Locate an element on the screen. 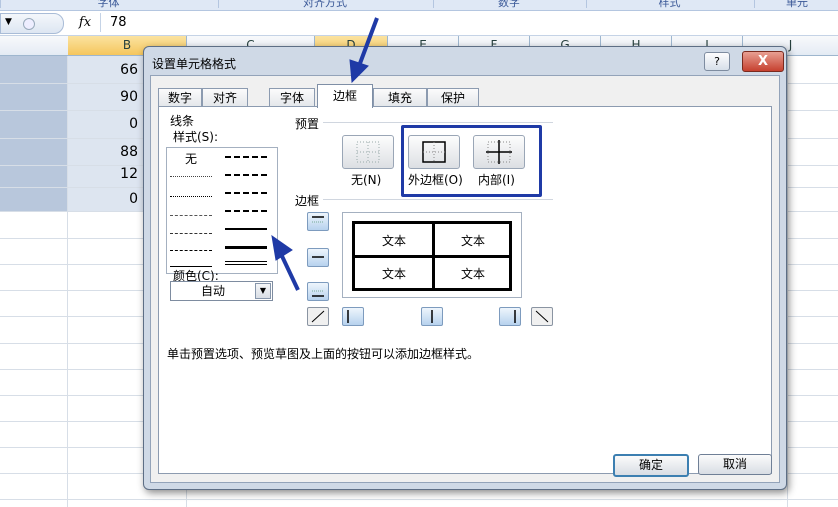  annotation-arrows is located at coordinates (325, 154).